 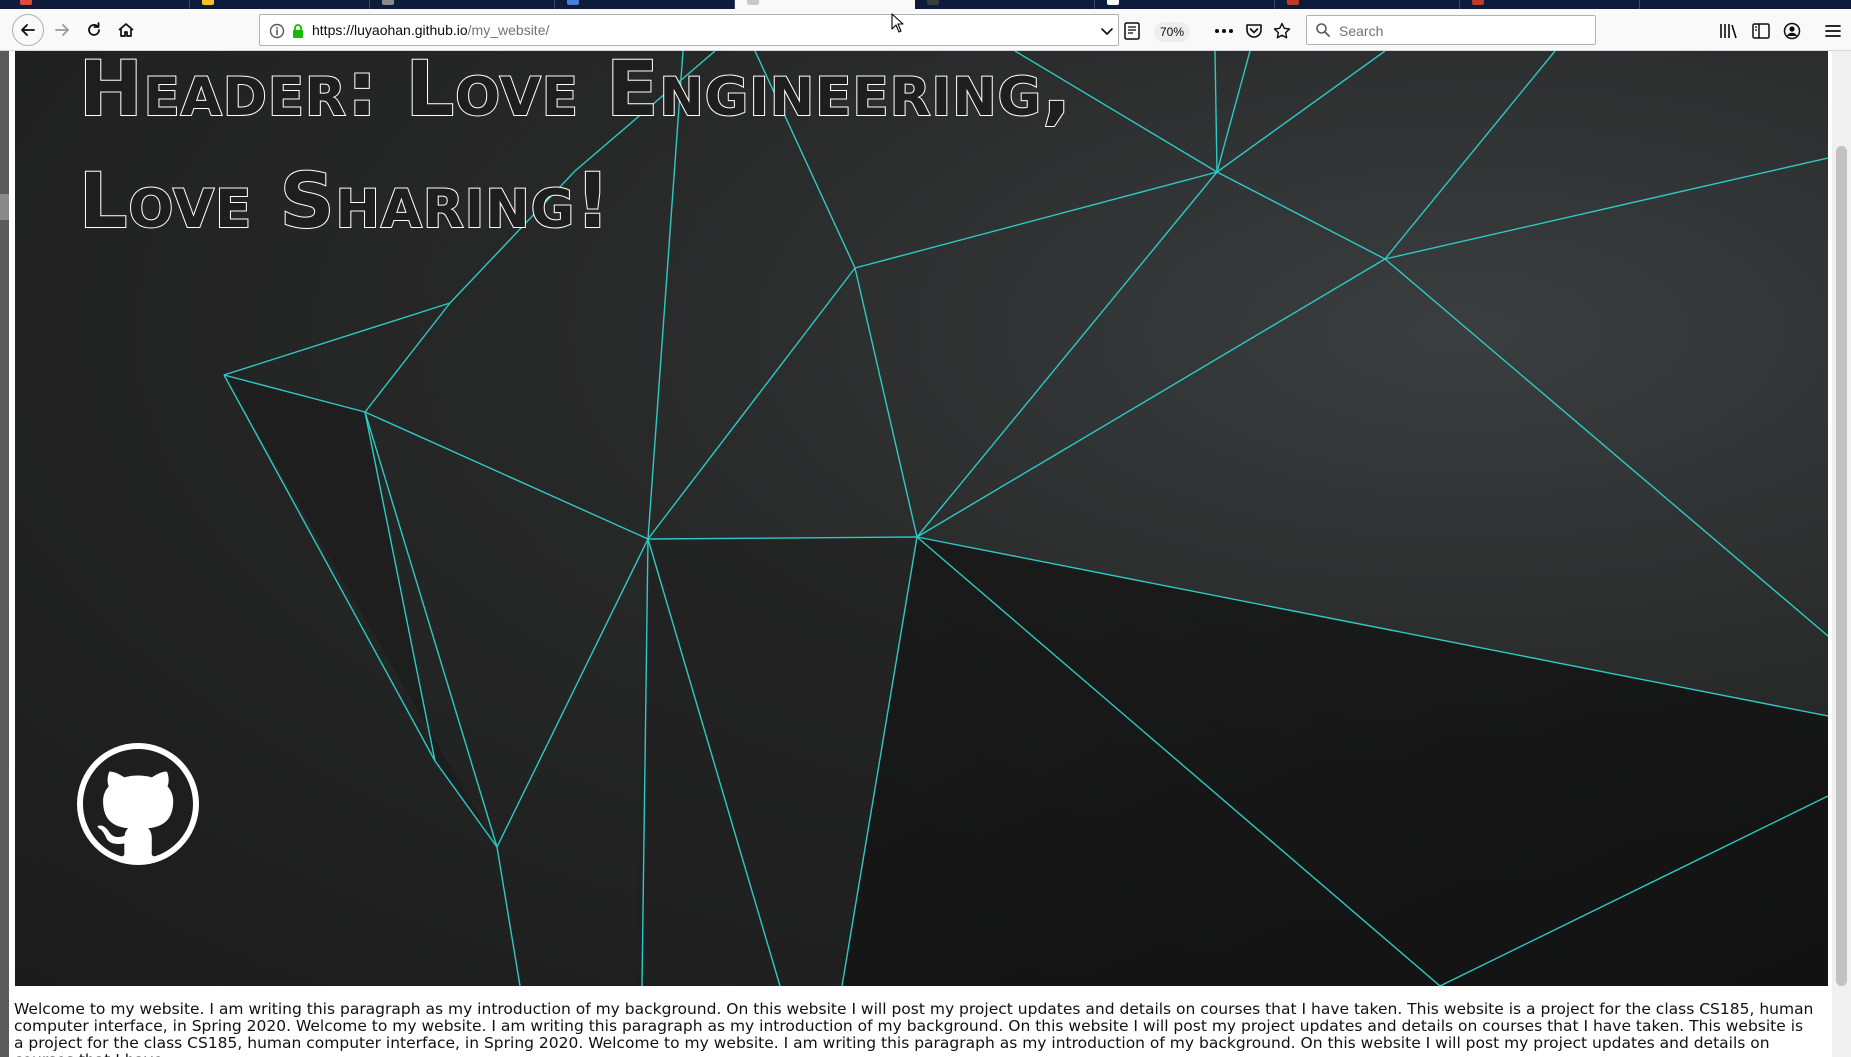 What do you see at coordinates (1761, 31) in the screenshot?
I see `sidebar-toggle-icon` at bounding box center [1761, 31].